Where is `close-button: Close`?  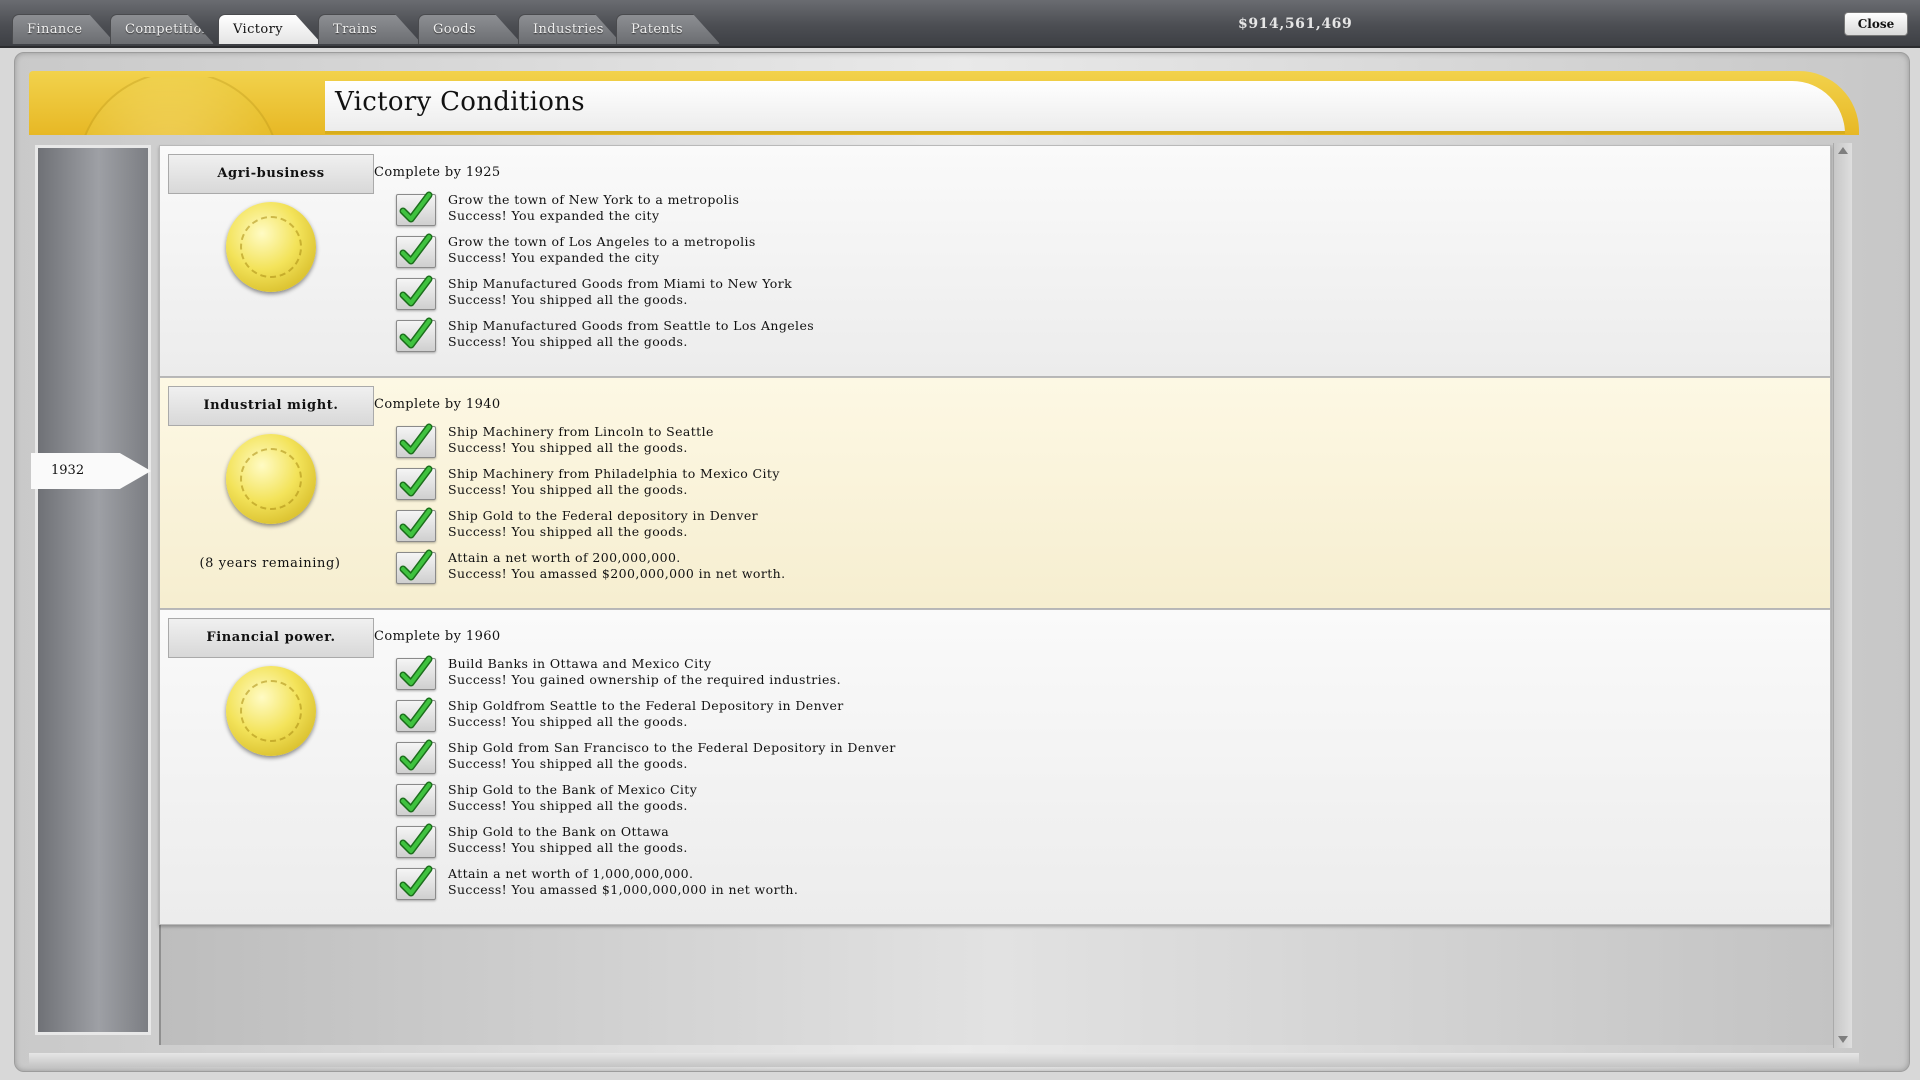
close-button: Close is located at coordinates (1876, 24).